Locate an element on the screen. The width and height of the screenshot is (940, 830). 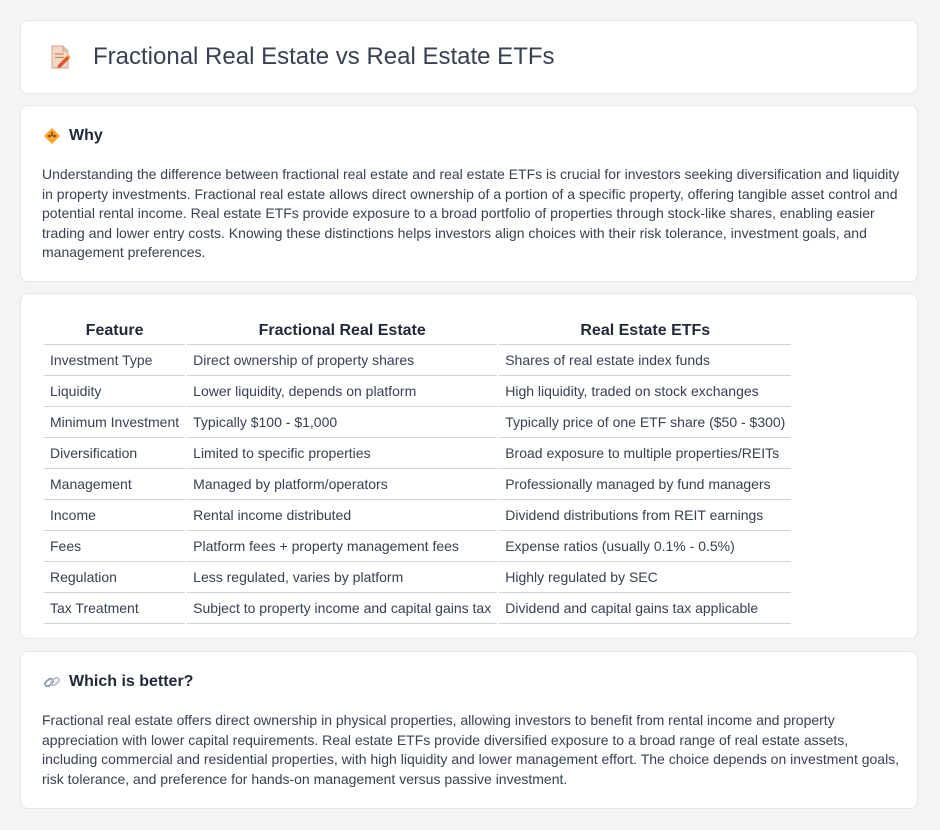
link-icon is located at coordinates (52, 682).